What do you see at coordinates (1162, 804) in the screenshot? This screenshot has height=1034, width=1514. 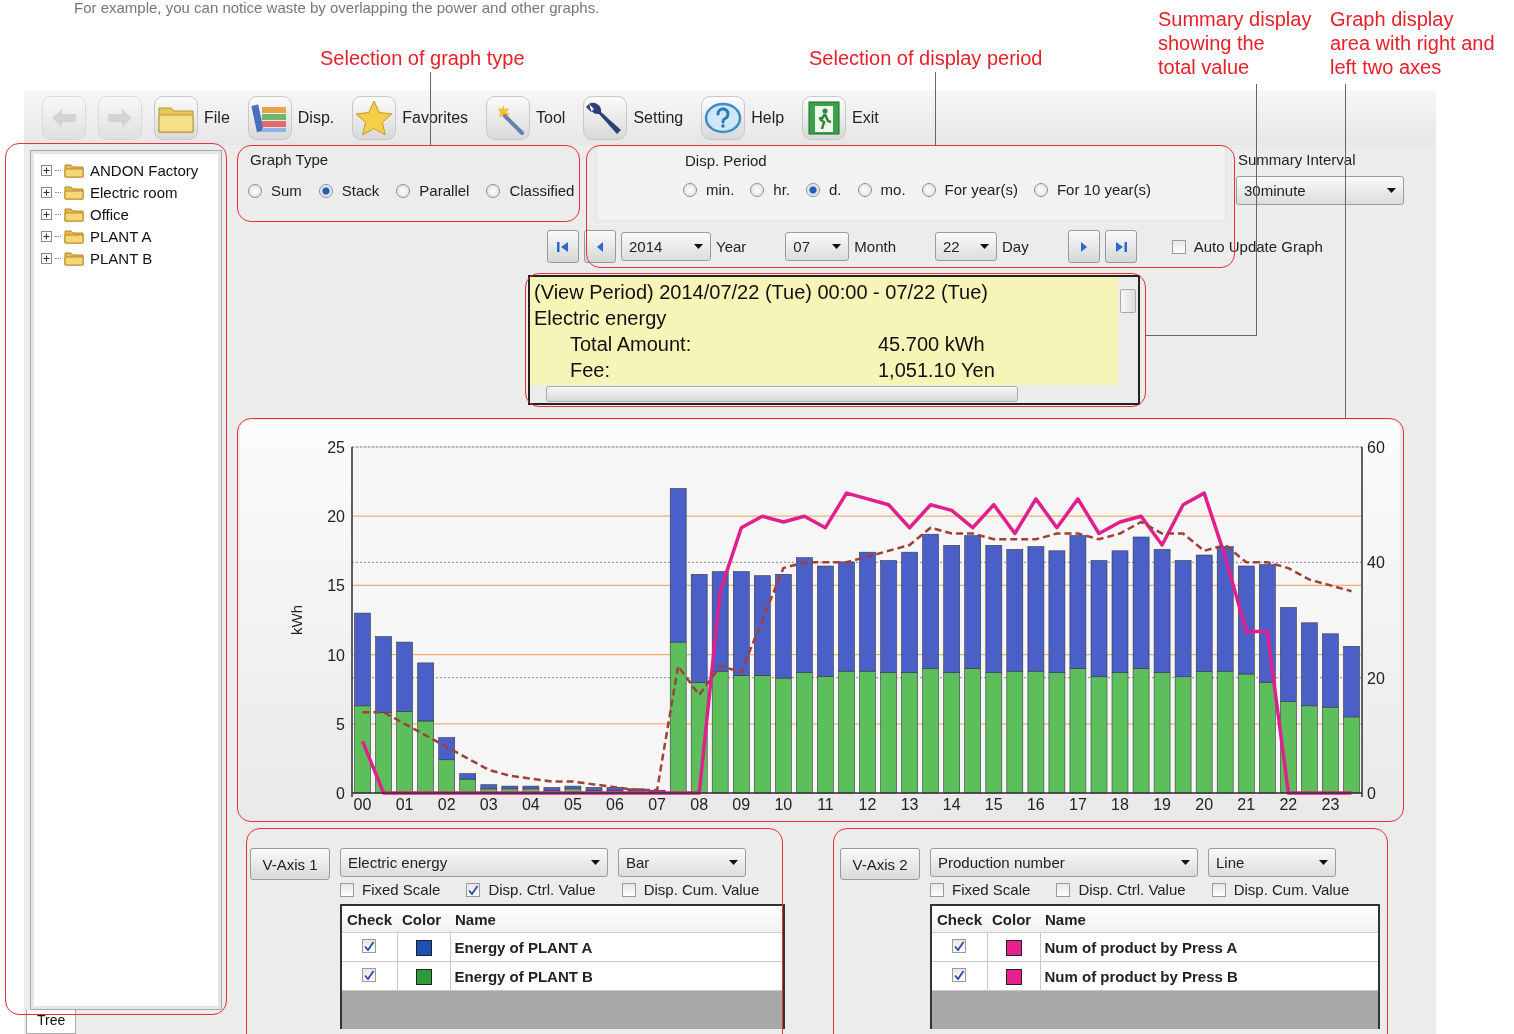 I see `axis-tick-label: 19` at bounding box center [1162, 804].